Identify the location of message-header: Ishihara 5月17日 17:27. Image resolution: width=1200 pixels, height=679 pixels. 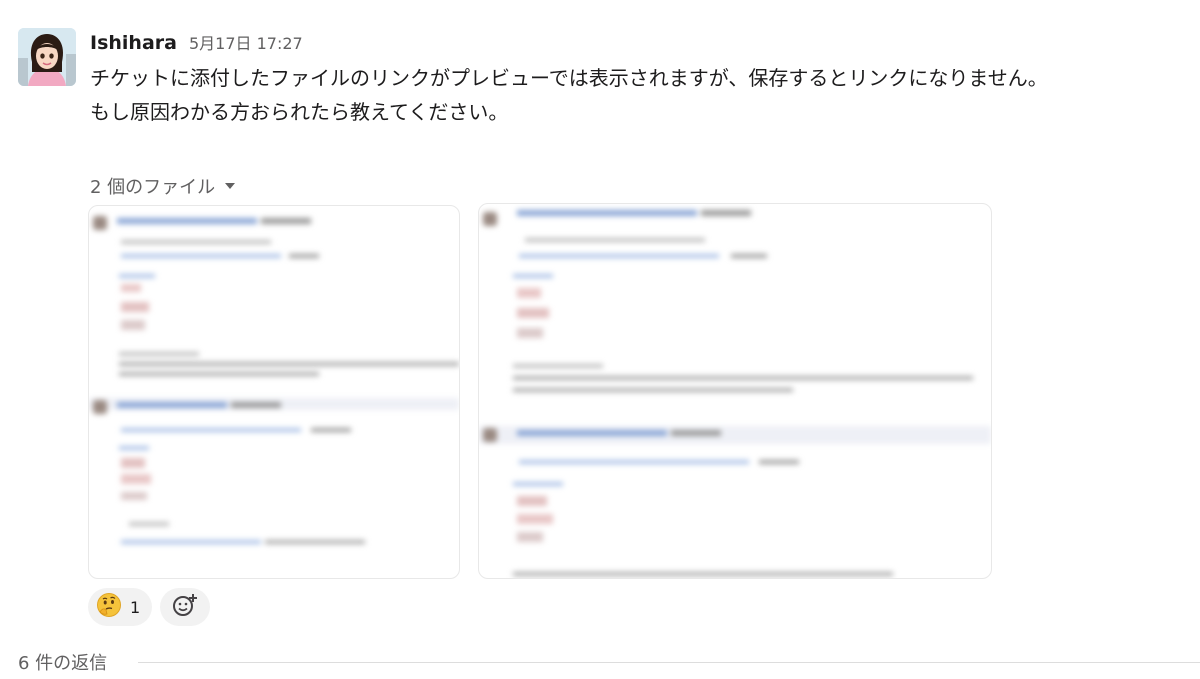
(196, 42).